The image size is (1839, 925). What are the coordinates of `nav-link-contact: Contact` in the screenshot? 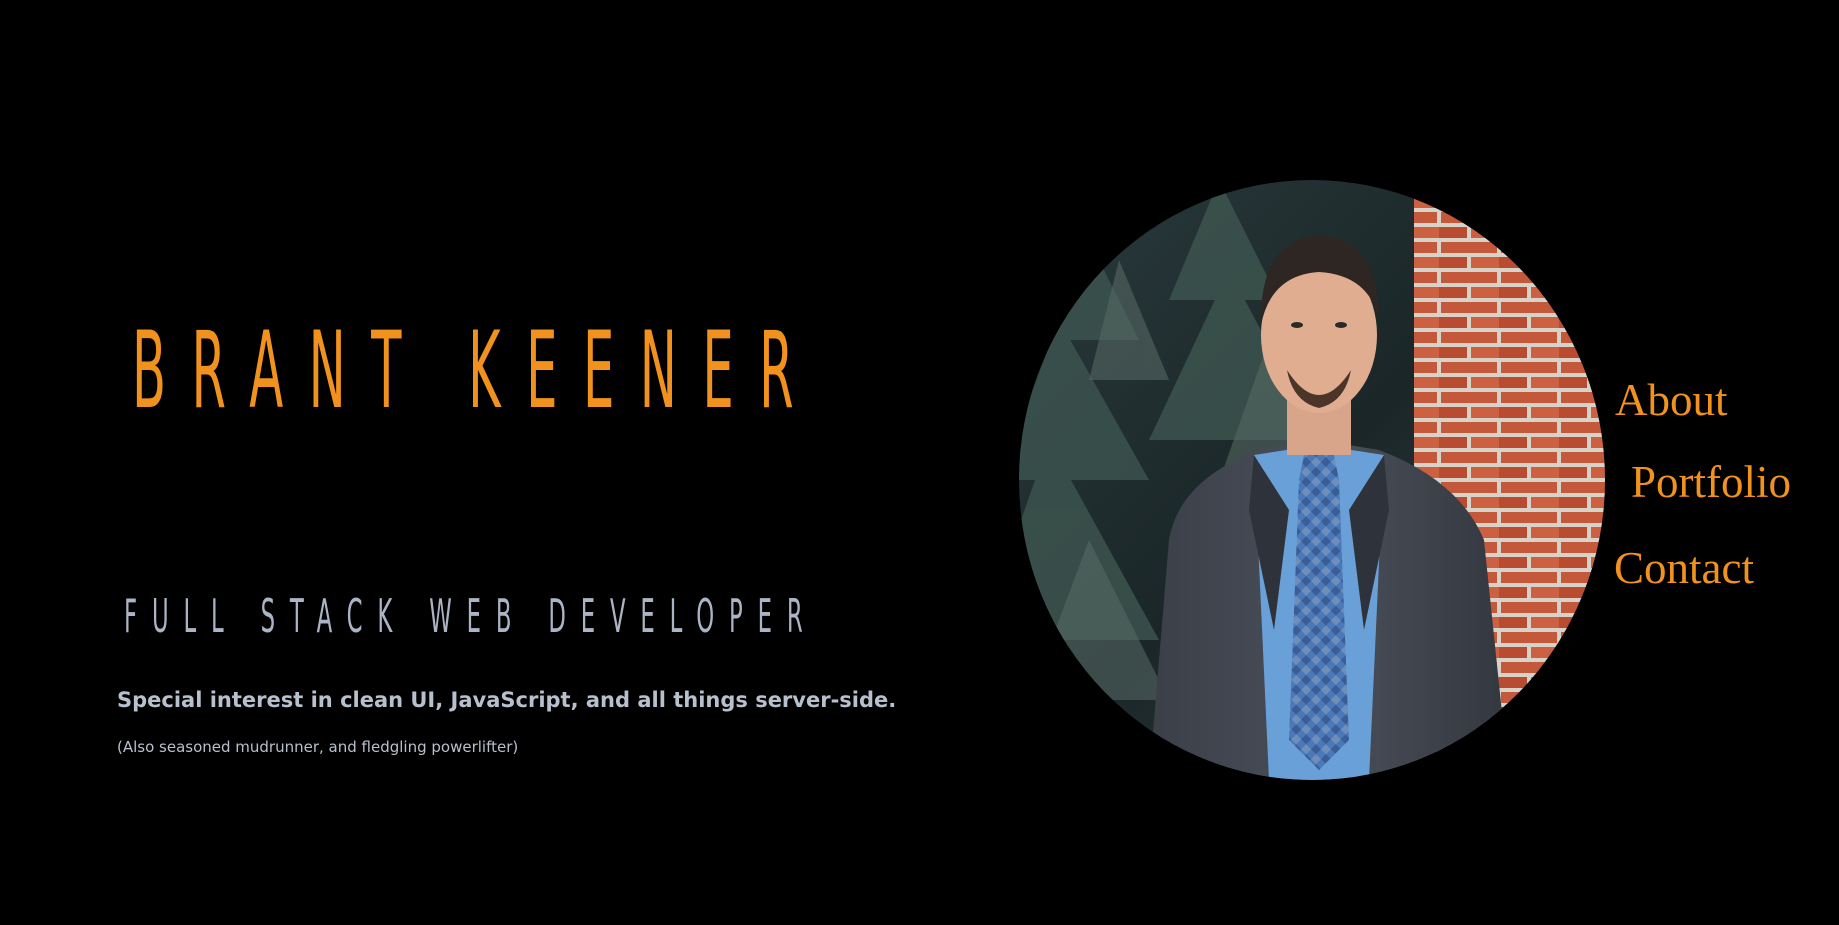 It's located at (1684, 568).